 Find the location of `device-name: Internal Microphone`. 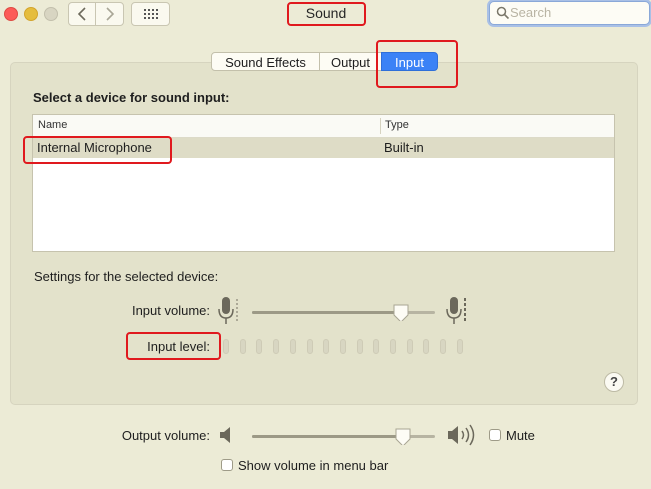

device-name: Internal Microphone is located at coordinates (94, 147).